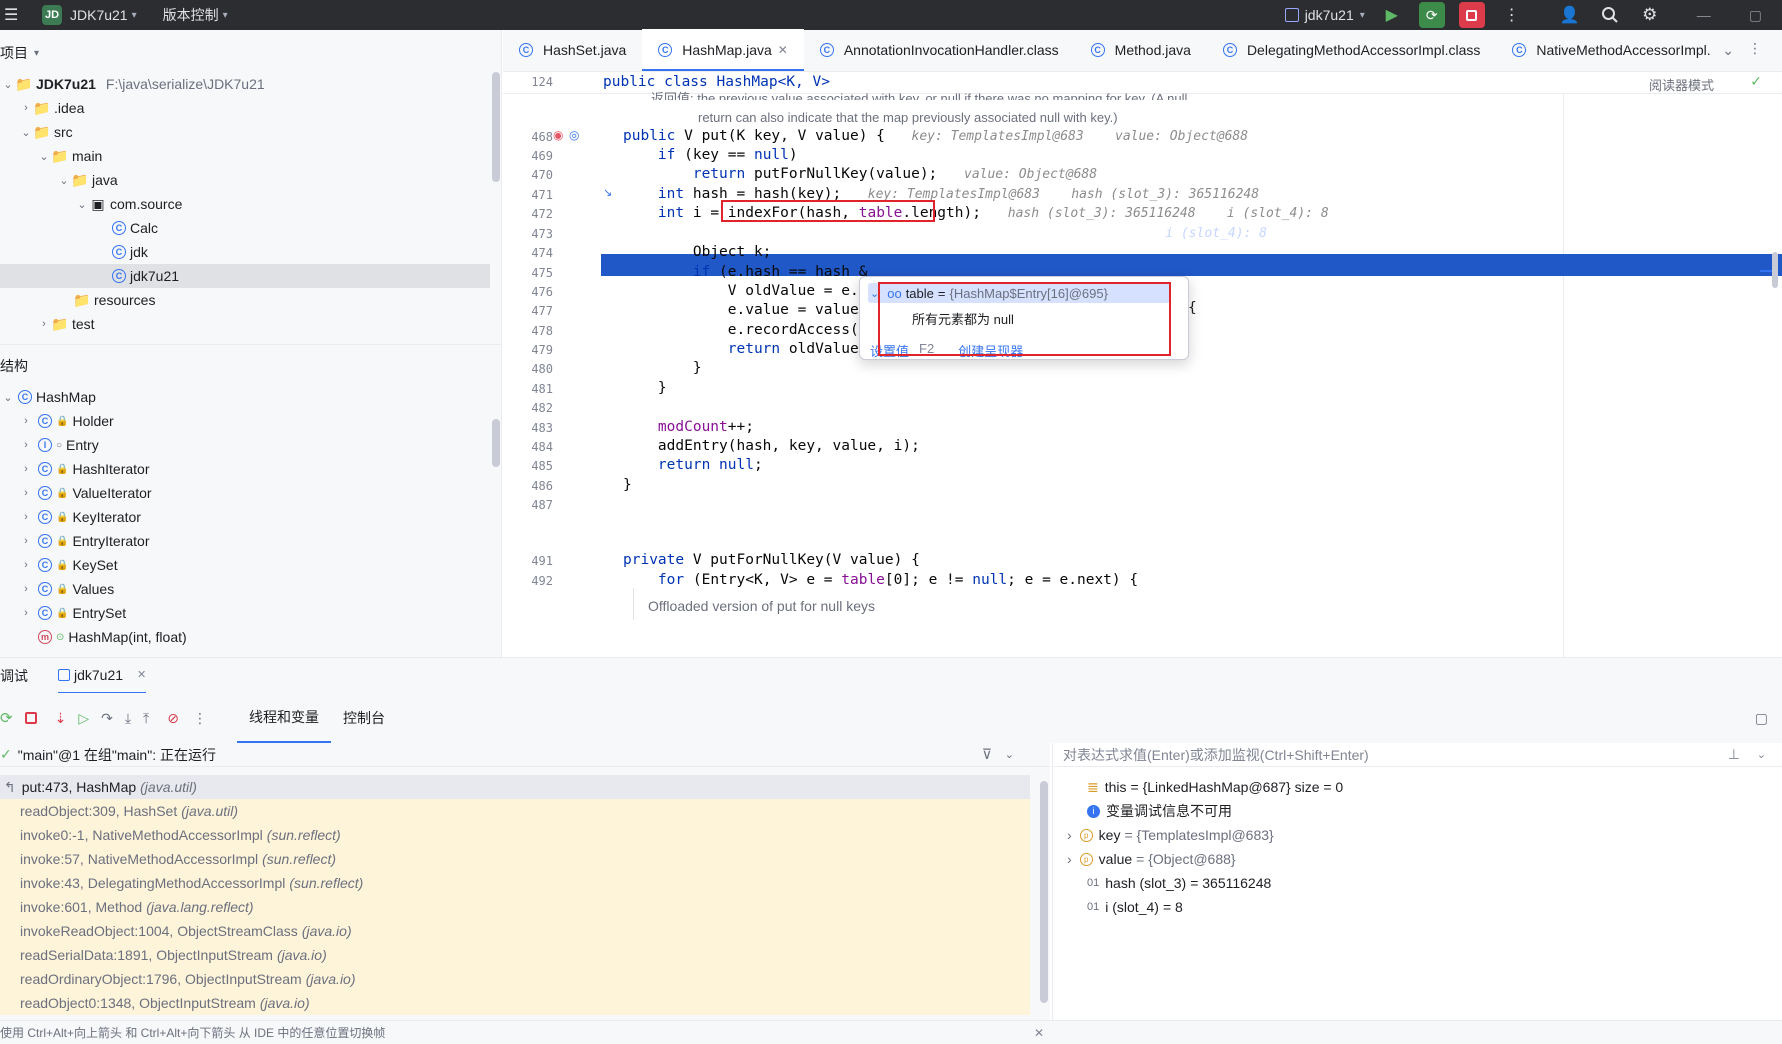 The height and width of the screenshot is (1044, 1782). I want to click on structure-item: › C 🔒 KeySet, so click(251, 565).